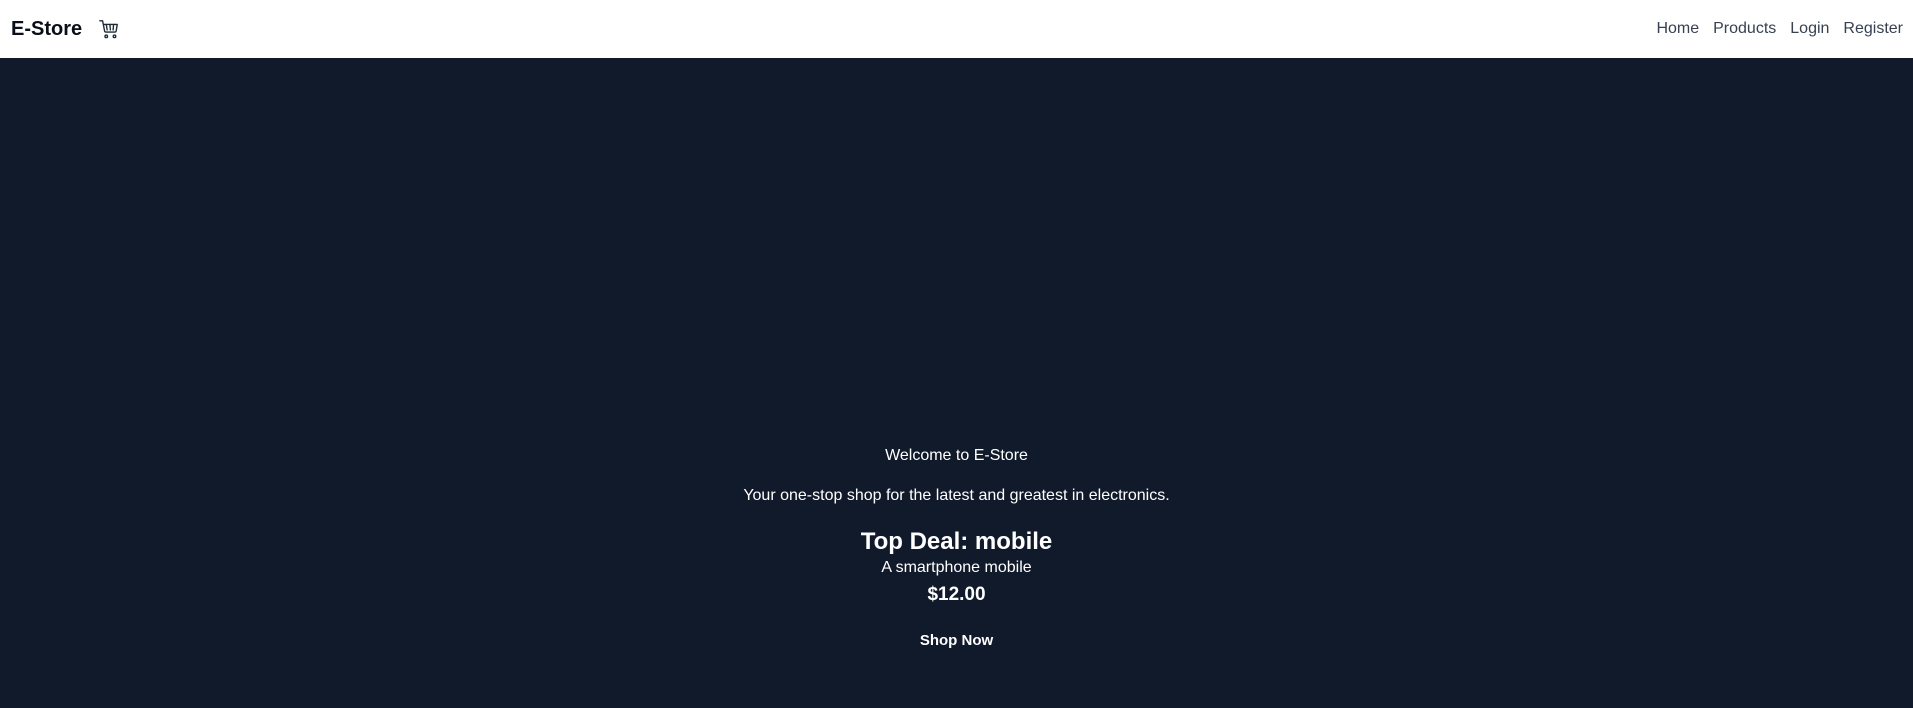  I want to click on shopping-cart-icon, so click(109, 29).